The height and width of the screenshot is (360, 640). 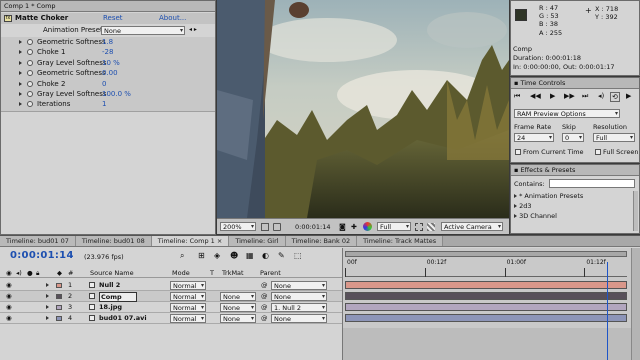 What do you see at coordinates (110, 73) in the screenshot?
I see `effect-param-value: 0.00` at bounding box center [110, 73].